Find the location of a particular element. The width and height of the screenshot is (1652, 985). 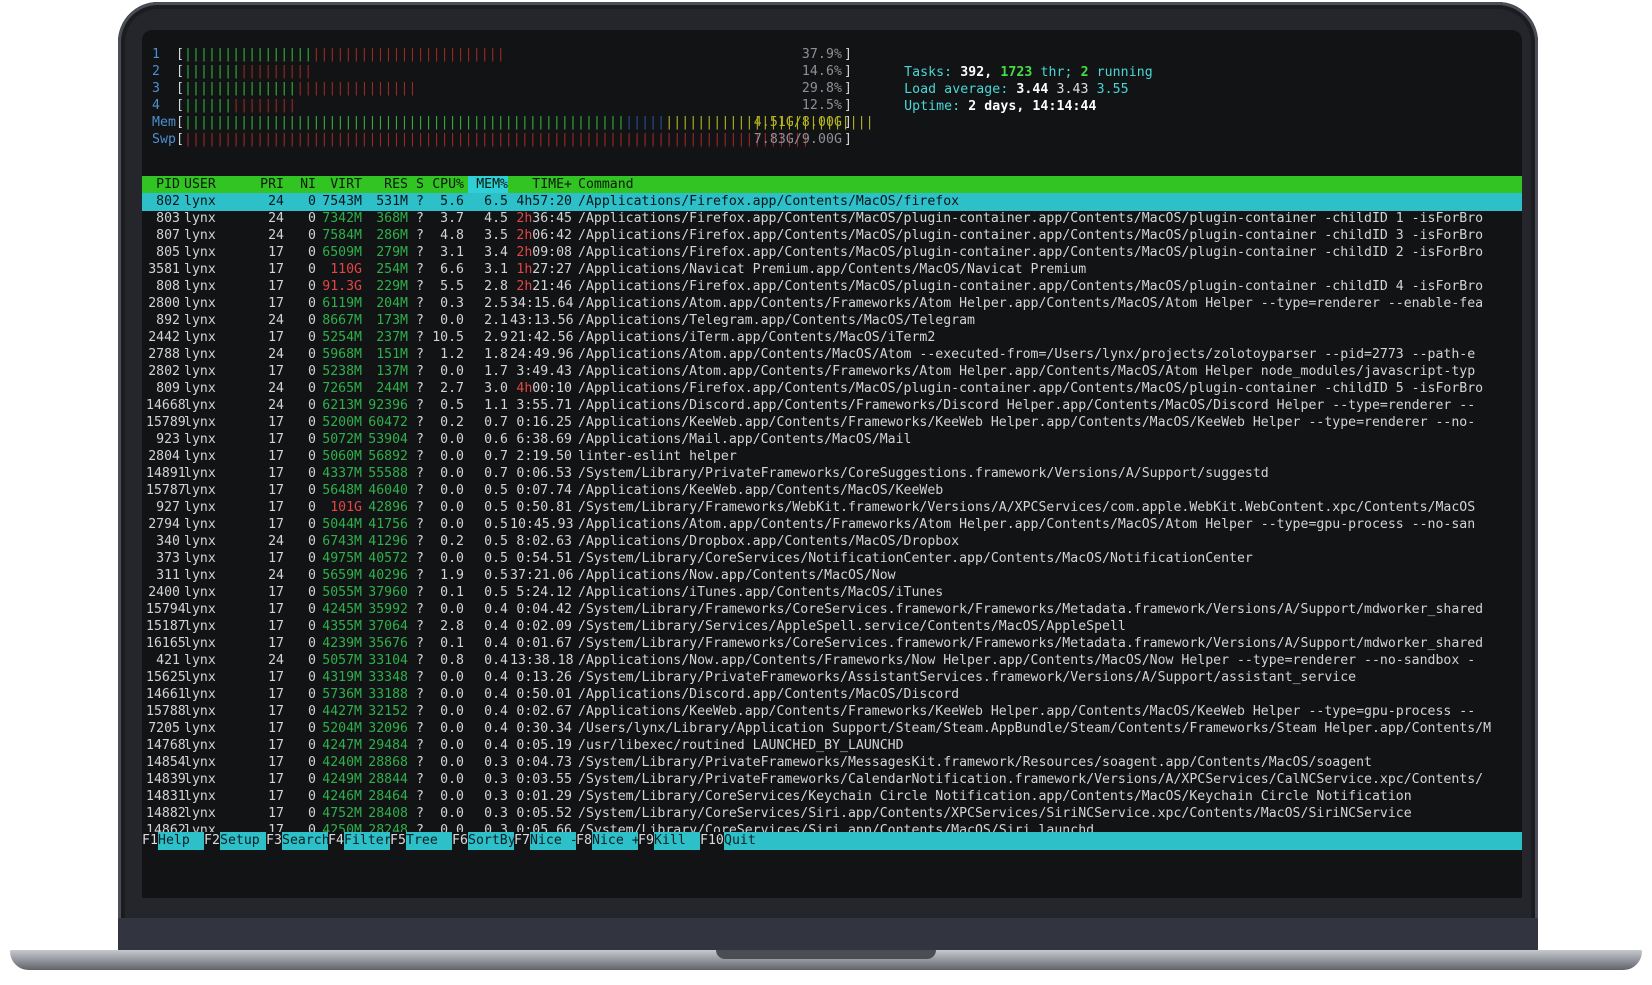

column-header-pri: PRI is located at coordinates (271, 185).